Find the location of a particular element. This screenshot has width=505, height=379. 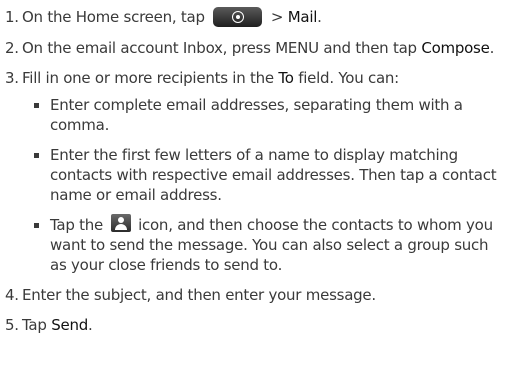

send-label: Send is located at coordinates (69, 324).